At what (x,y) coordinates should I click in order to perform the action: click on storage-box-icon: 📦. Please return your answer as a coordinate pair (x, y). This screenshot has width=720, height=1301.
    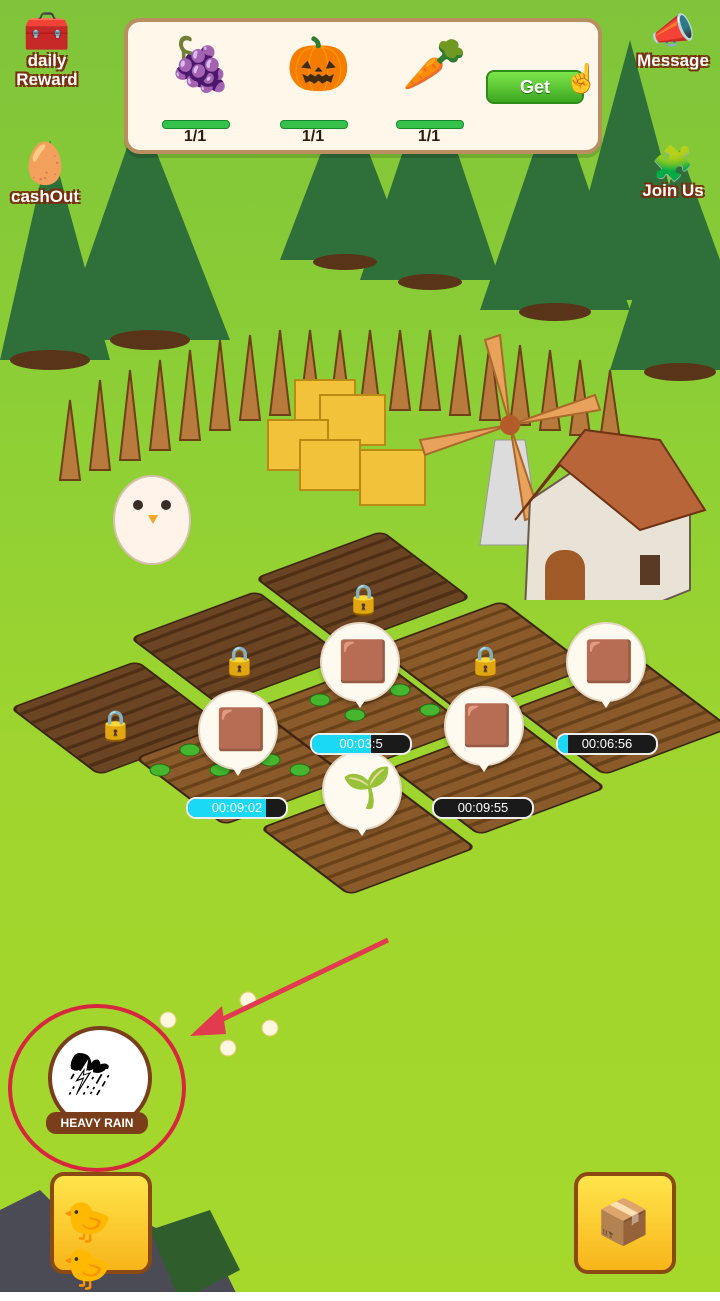
    Looking at the image, I should click on (623, 1222).